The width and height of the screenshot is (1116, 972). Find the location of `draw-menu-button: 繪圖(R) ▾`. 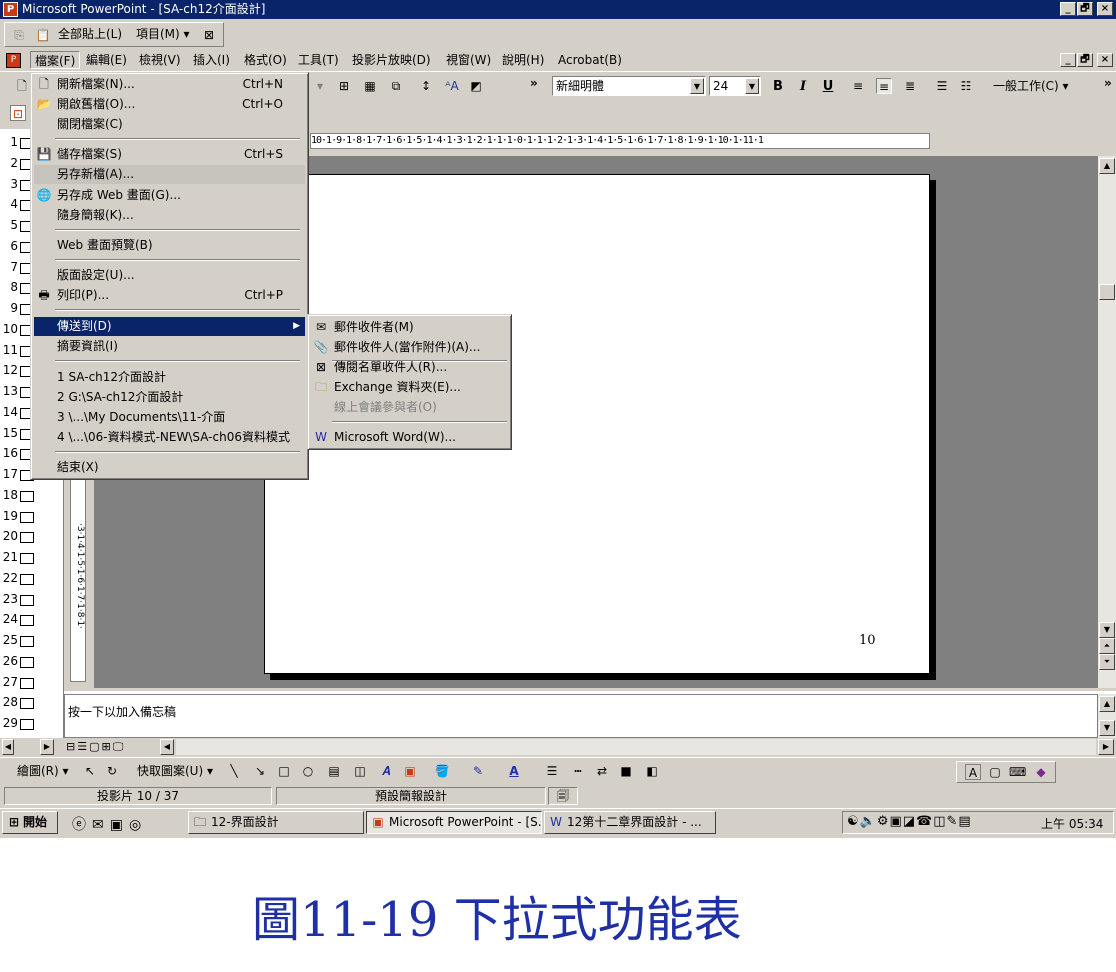

draw-menu-button: 繪圖(R) ▾ is located at coordinates (43, 771).